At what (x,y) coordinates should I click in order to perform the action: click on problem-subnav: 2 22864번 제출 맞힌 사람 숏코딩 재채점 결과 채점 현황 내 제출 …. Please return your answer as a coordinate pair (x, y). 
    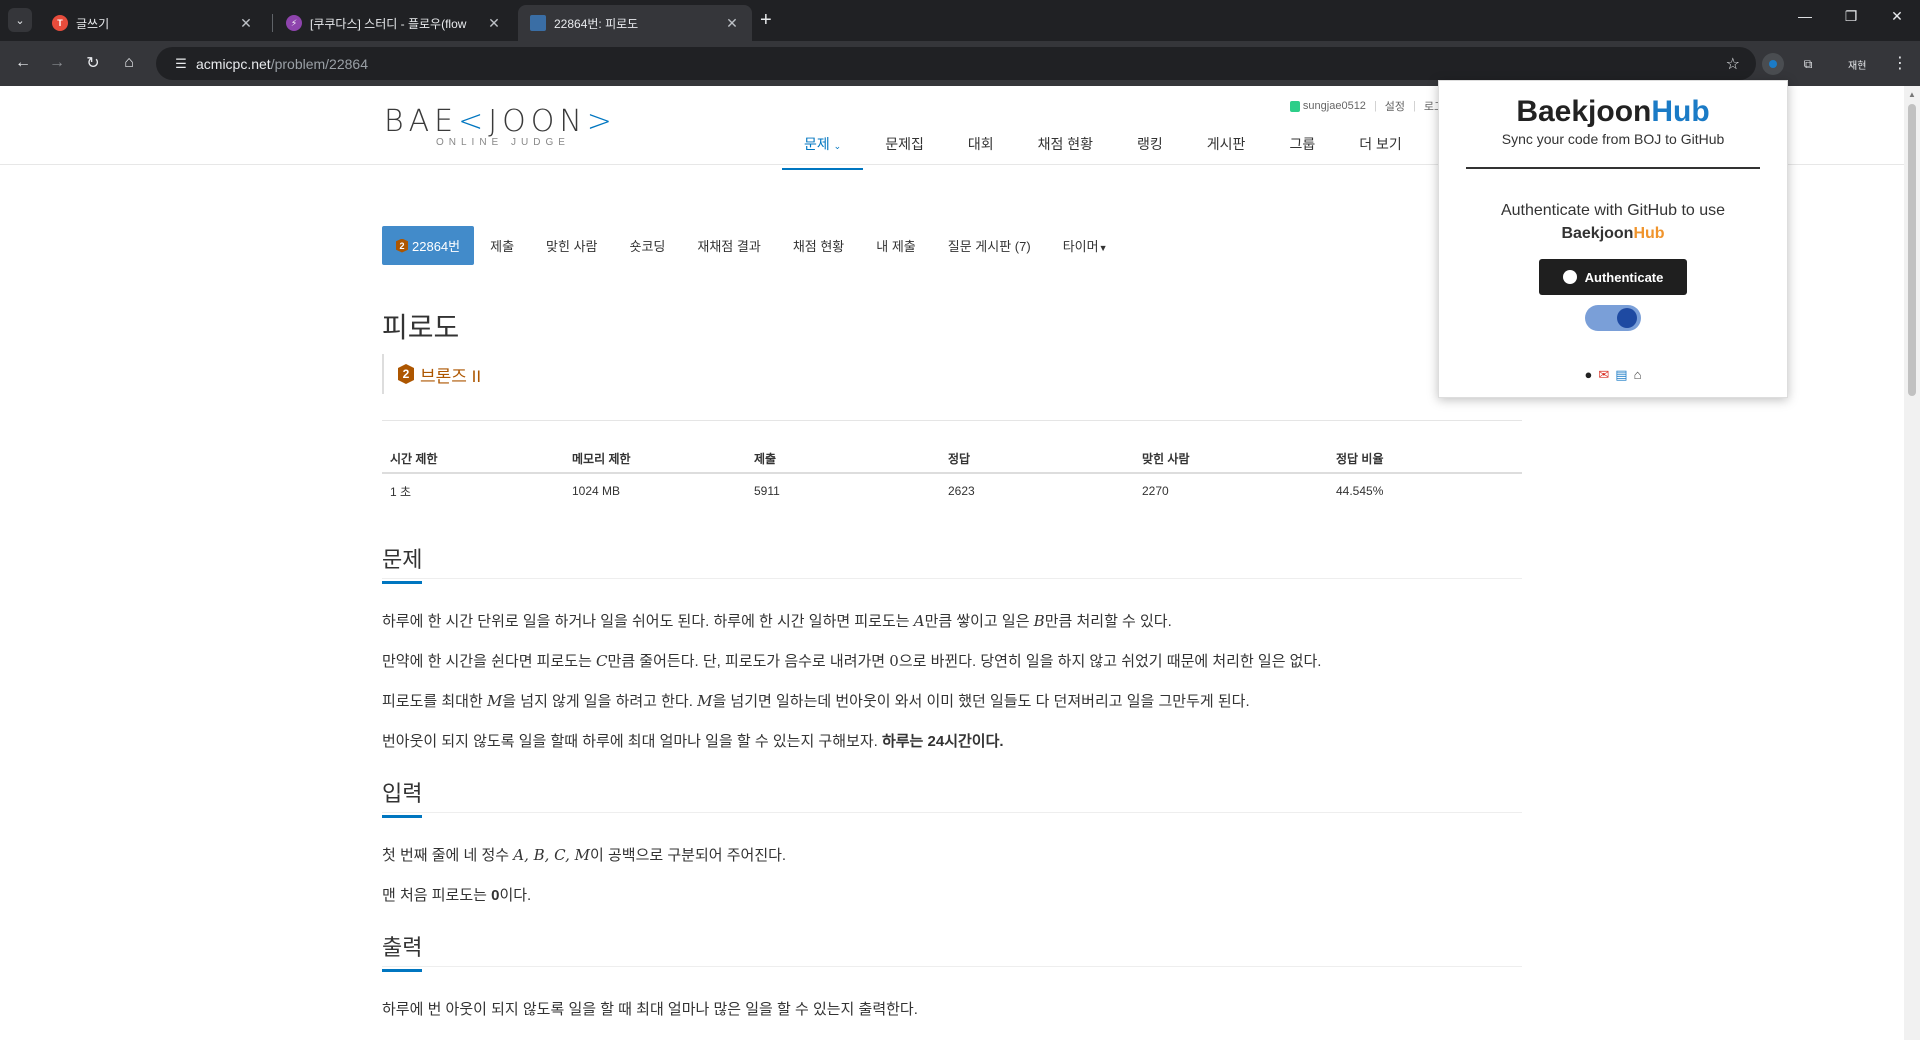
    Looking at the image, I should click on (753, 245).